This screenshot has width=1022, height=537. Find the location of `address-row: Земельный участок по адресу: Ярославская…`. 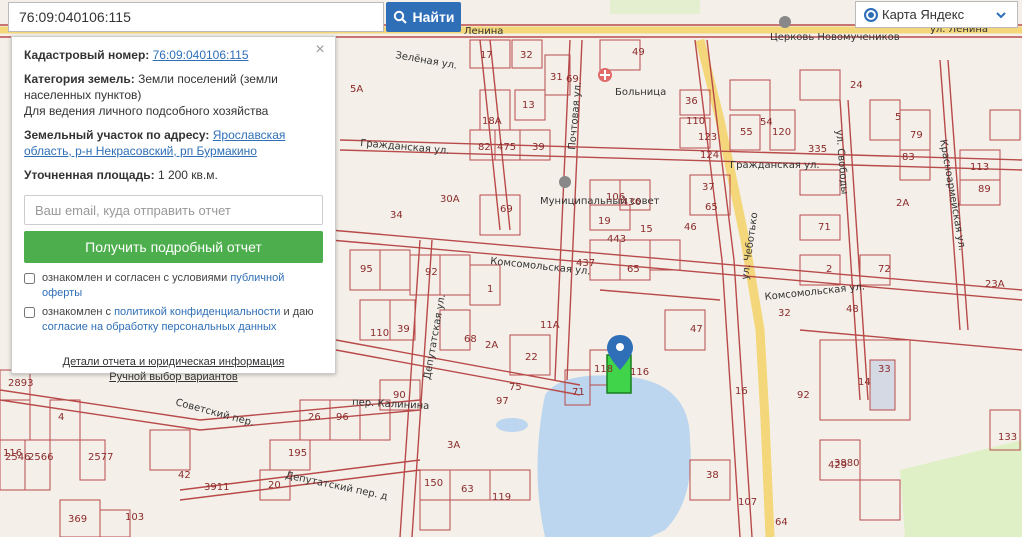

address-row: Земельный участок по адресу: Ярославская… is located at coordinates (173, 143).